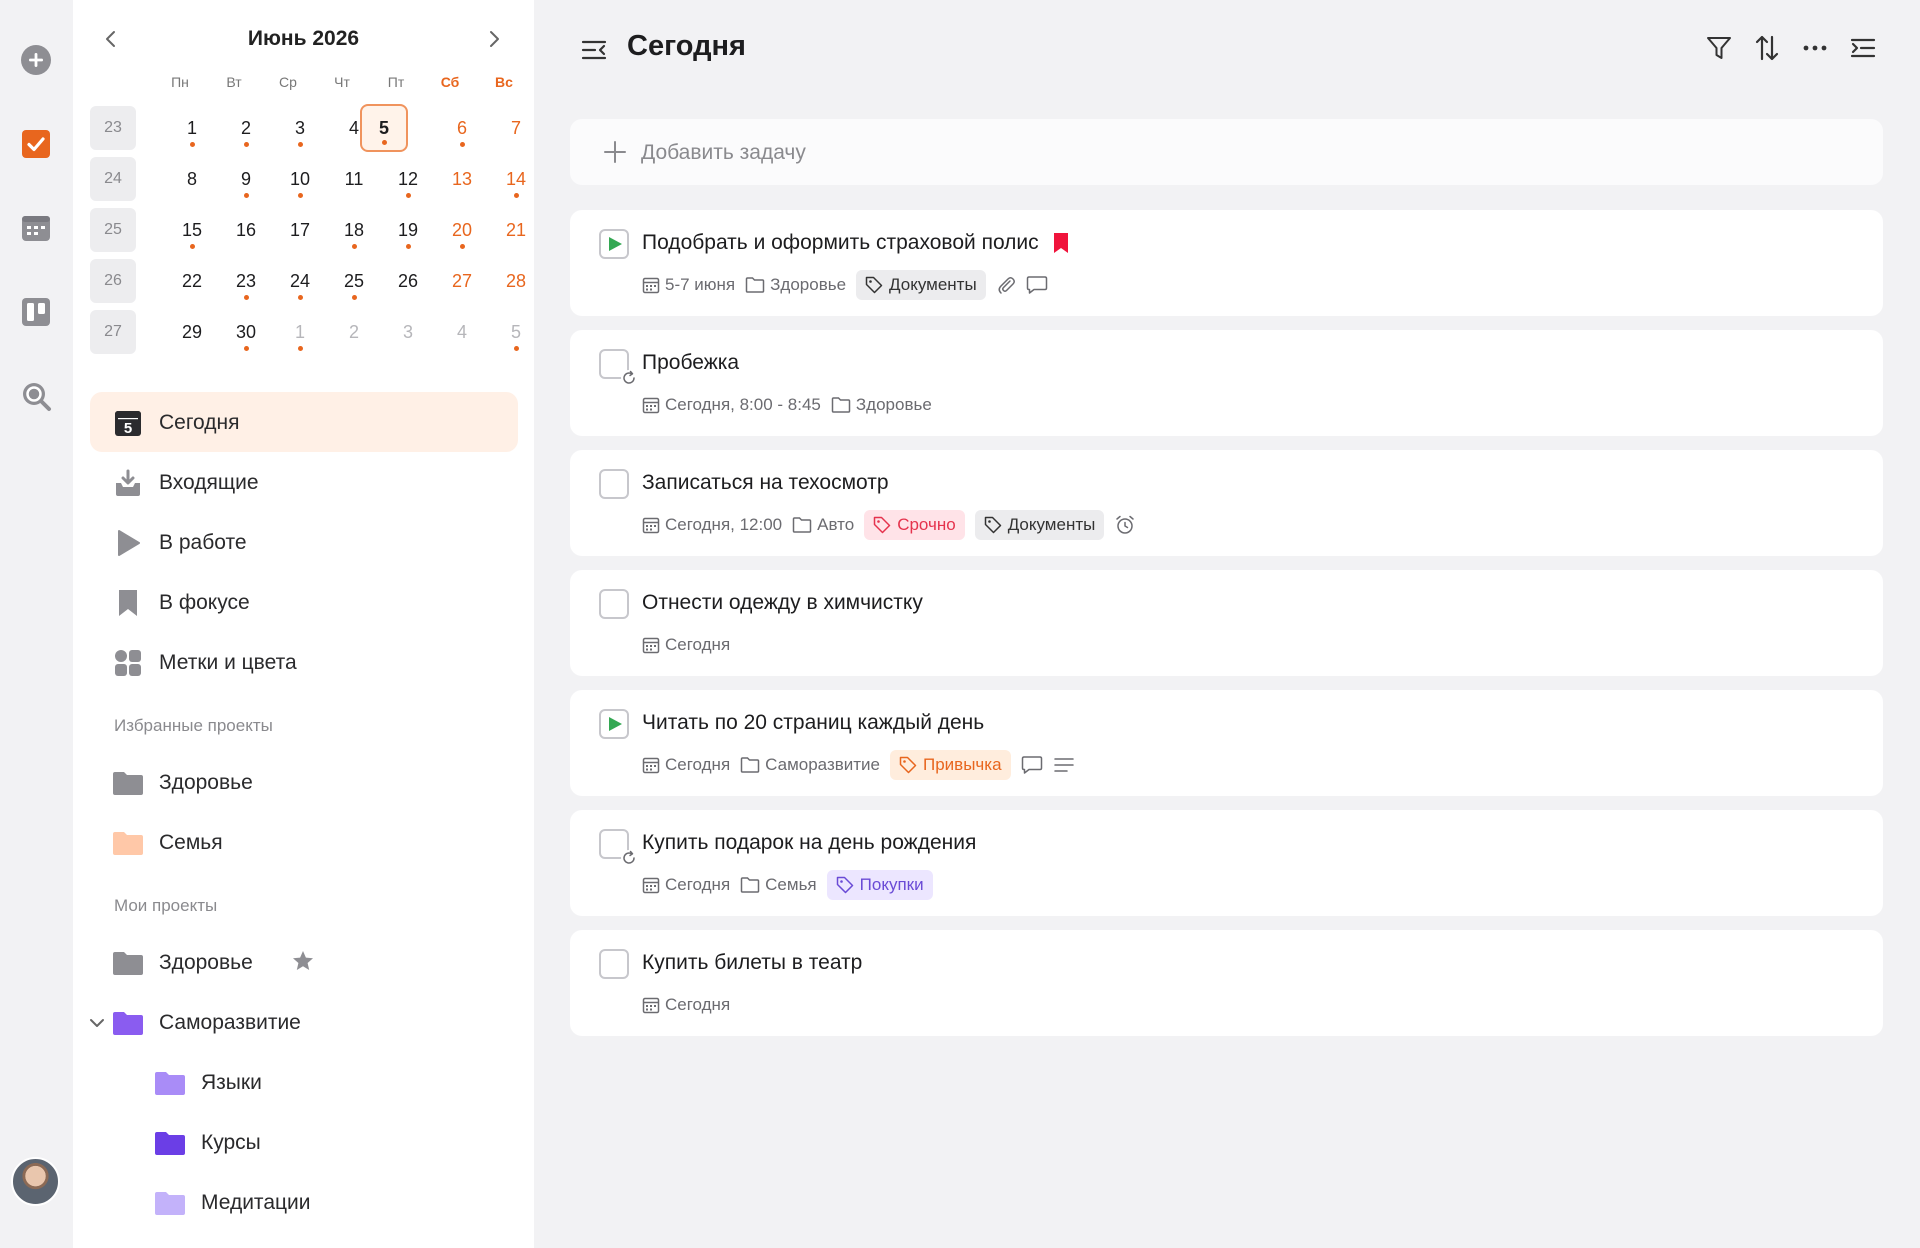 The image size is (1920, 1248). I want to click on sidebar-item-in-progress: В работе, so click(304, 542).